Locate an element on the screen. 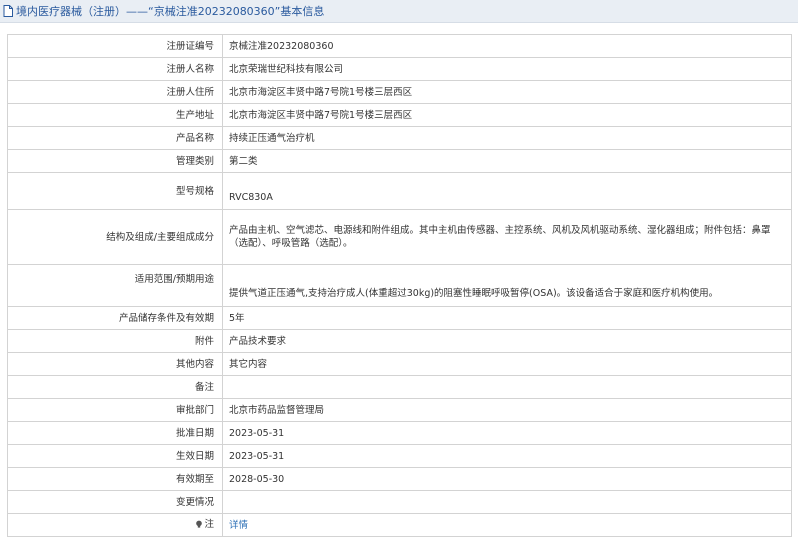 The width and height of the screenshot is (798, 537). row-label: 注册人名称 is located at coordinates (115, 69).